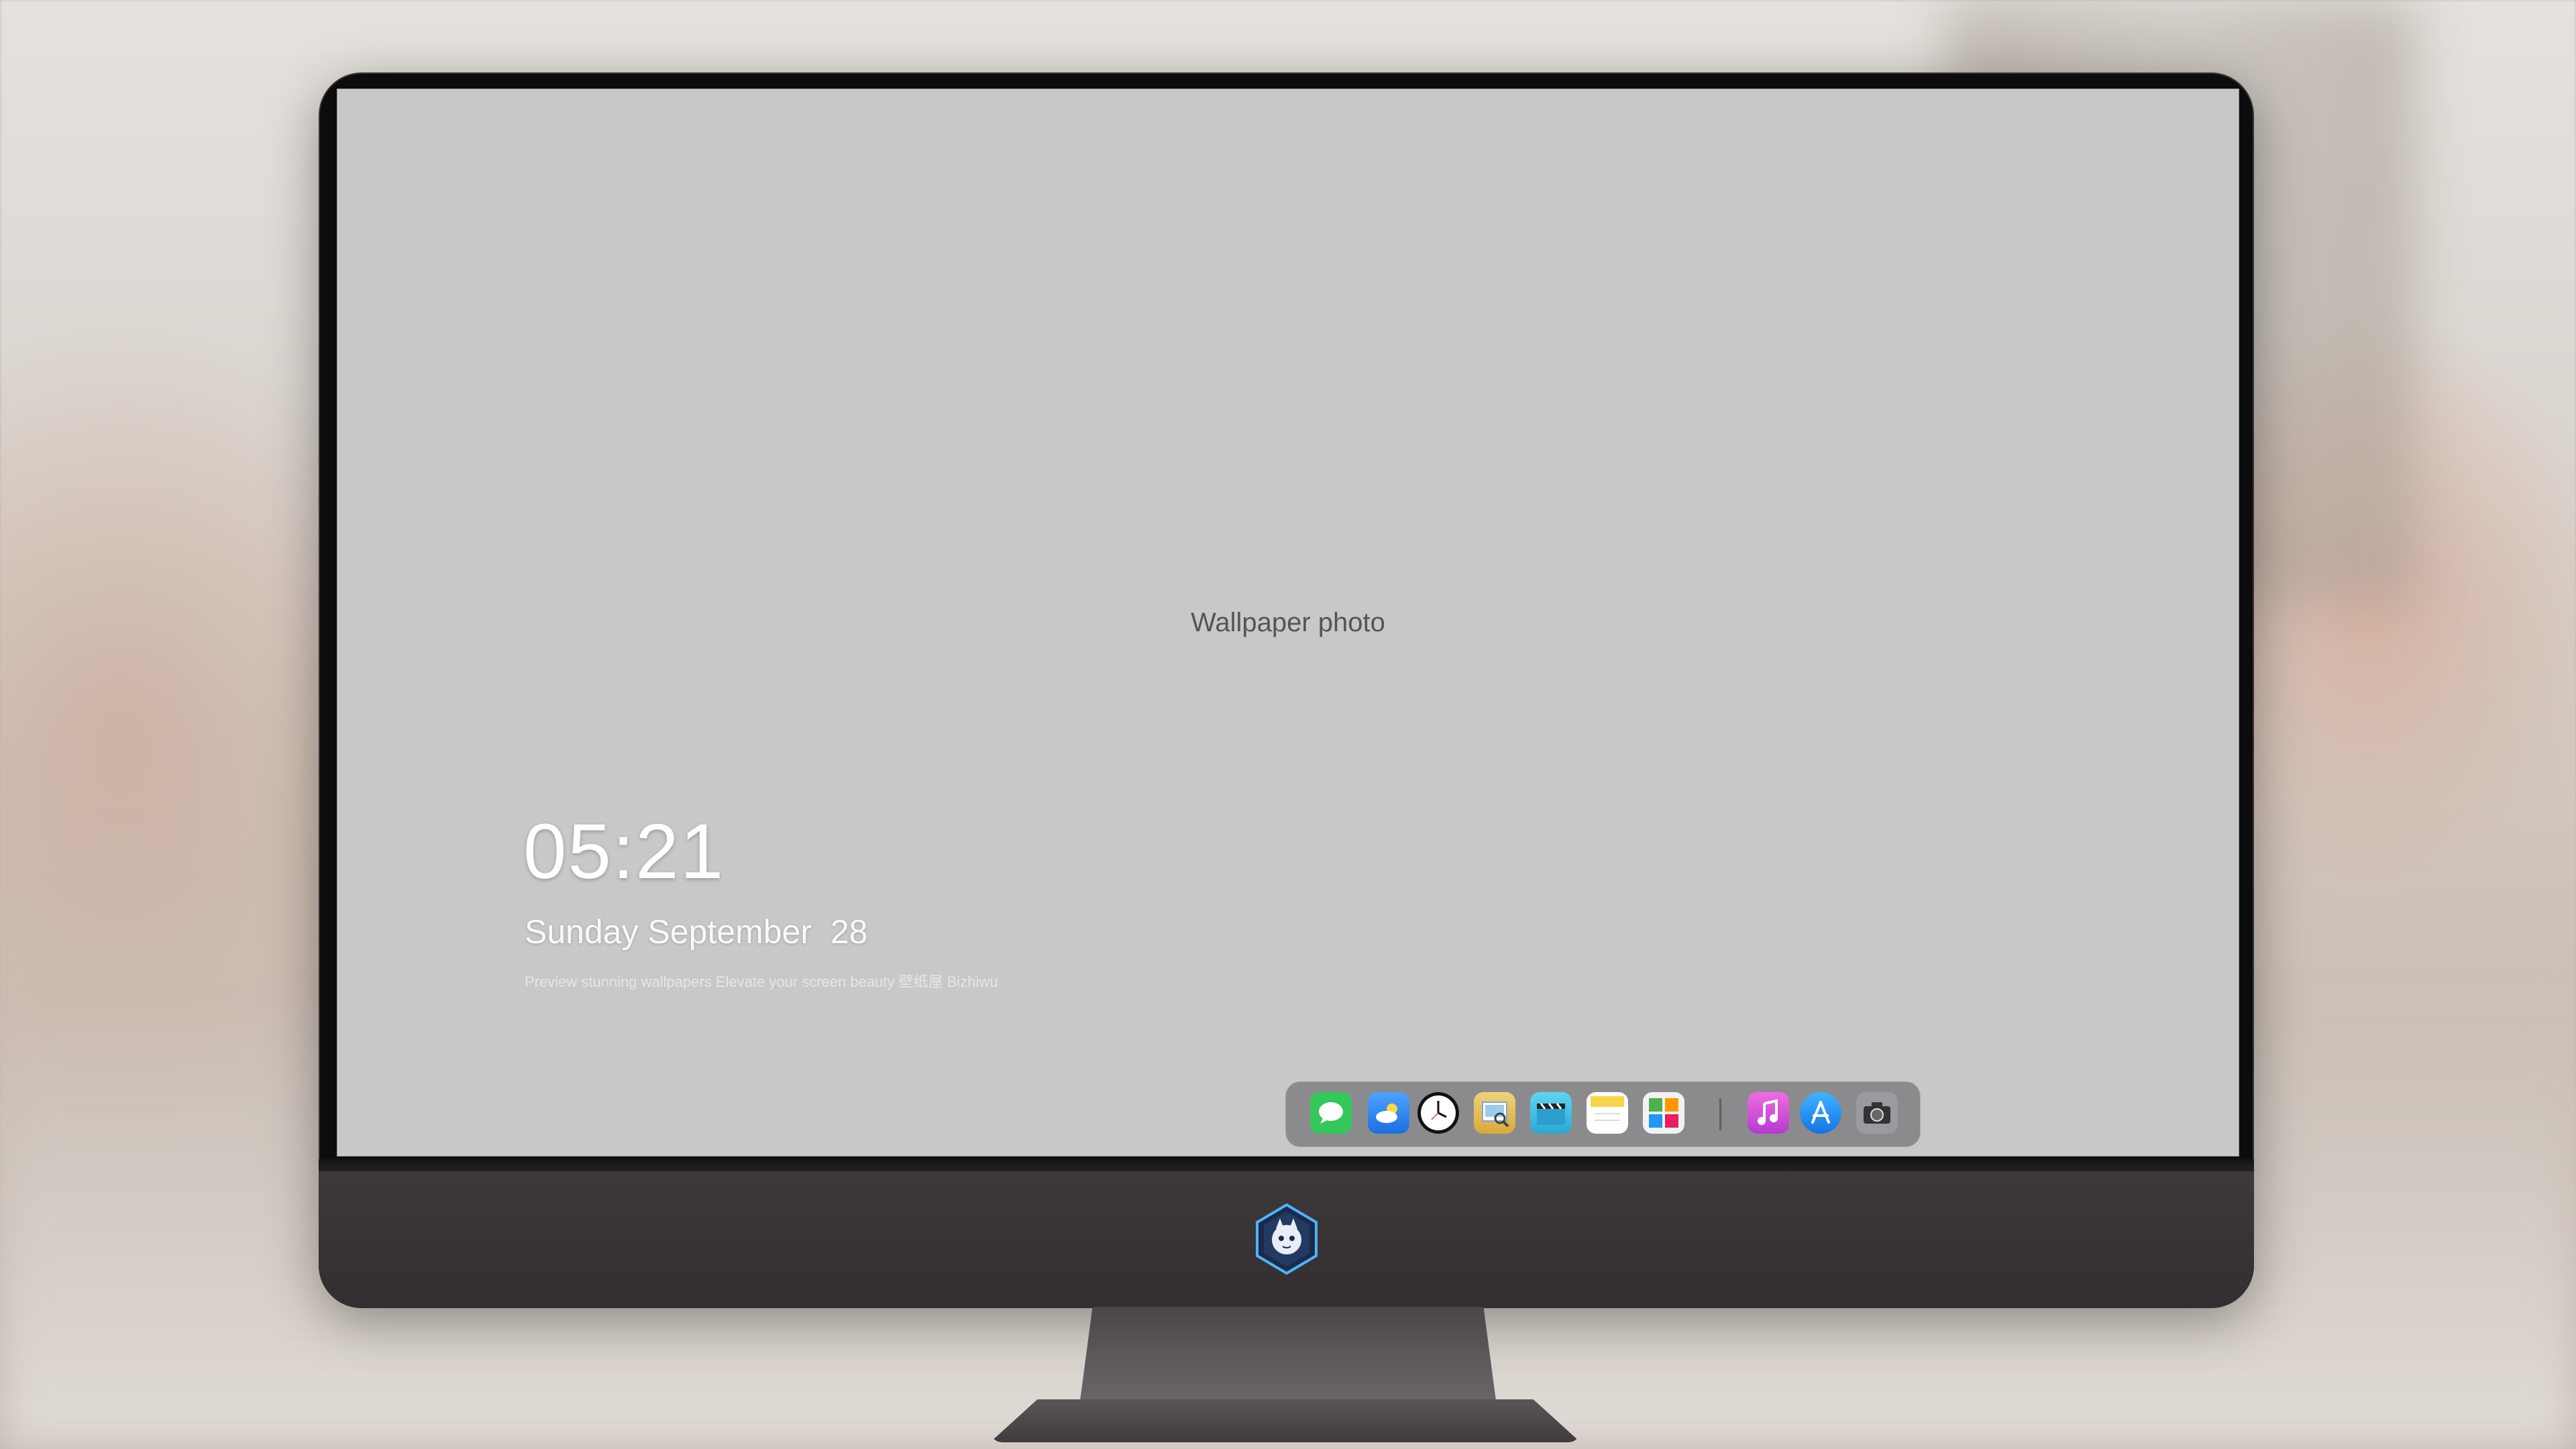  What do you see at coordinates (1720, 1114) in the screenshot?
I see `dock-separator` at bounding box center [1720, 1114].